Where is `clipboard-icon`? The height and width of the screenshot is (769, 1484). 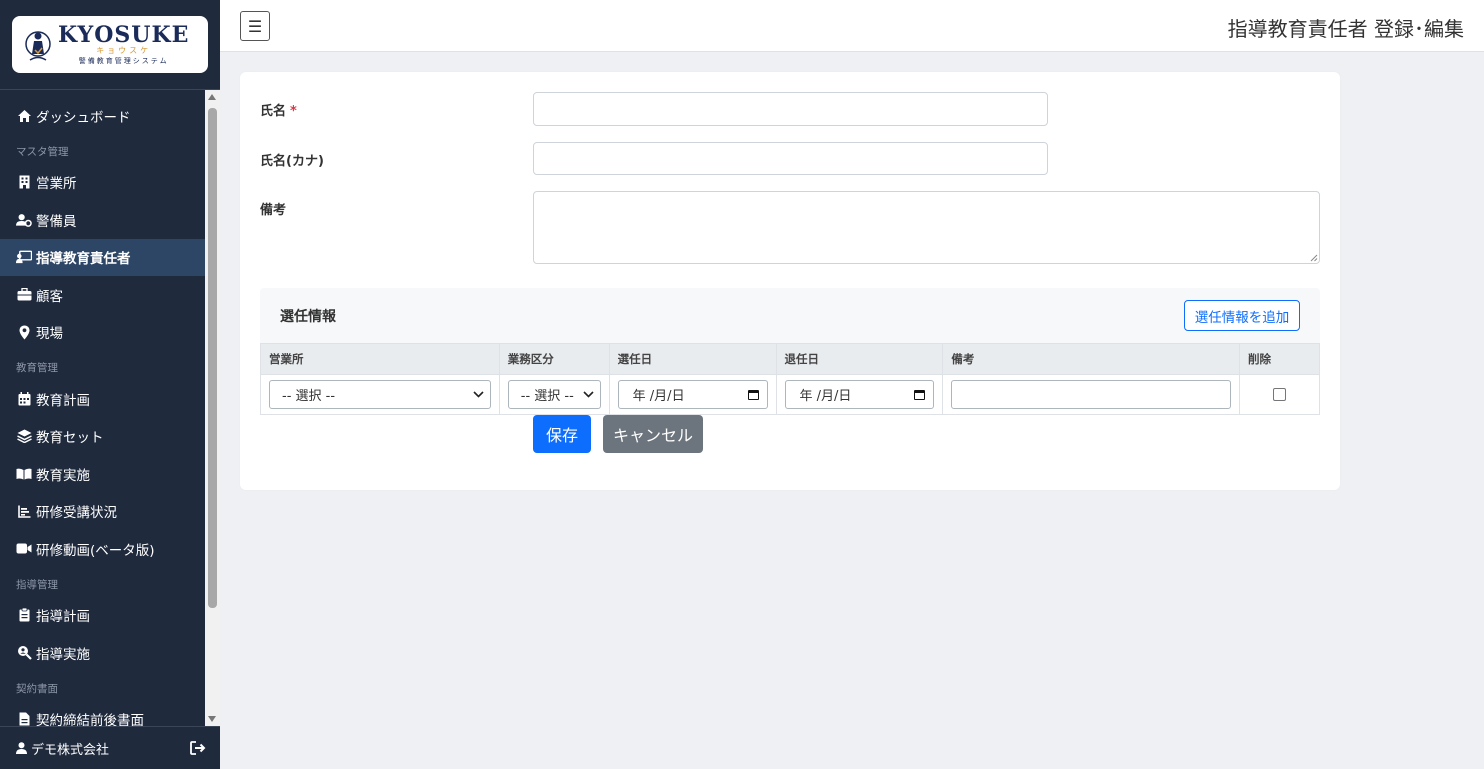
clipboard-icon is located at coordinates (24, 615).